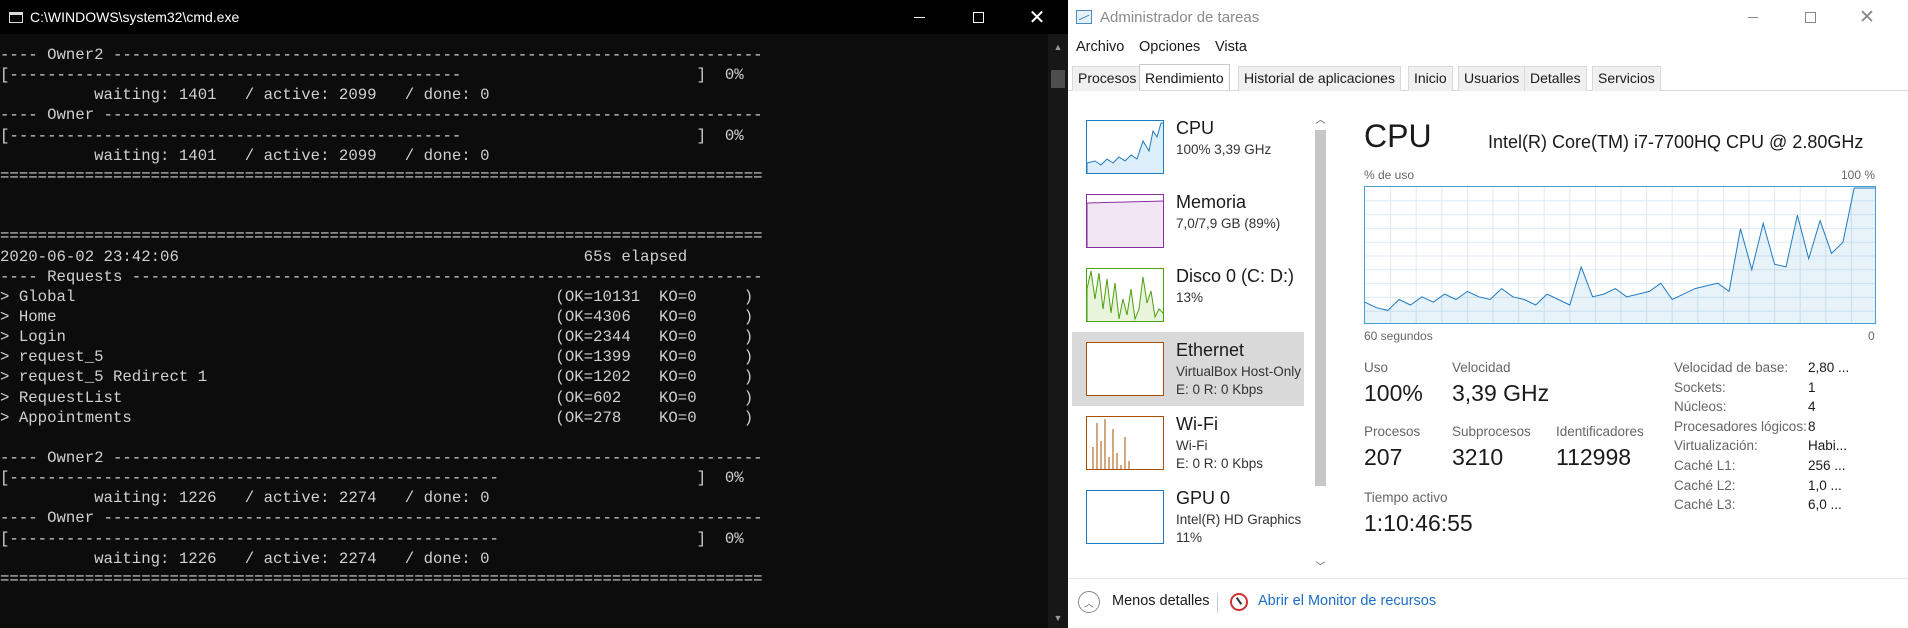  Describe the element at coordinates (1389, 175) in the screenshot. I see `graph-y-label: % de uso` at that location.